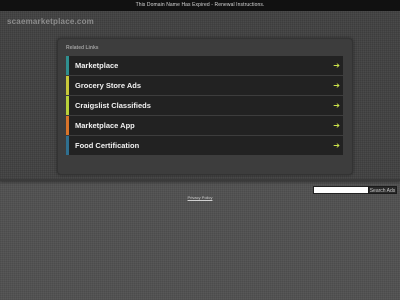 This screenshot has width=400, height=300. I want to click on related-link-craigslist-classifieds: Craigslist Classifieds ➔, so click(204, 105).